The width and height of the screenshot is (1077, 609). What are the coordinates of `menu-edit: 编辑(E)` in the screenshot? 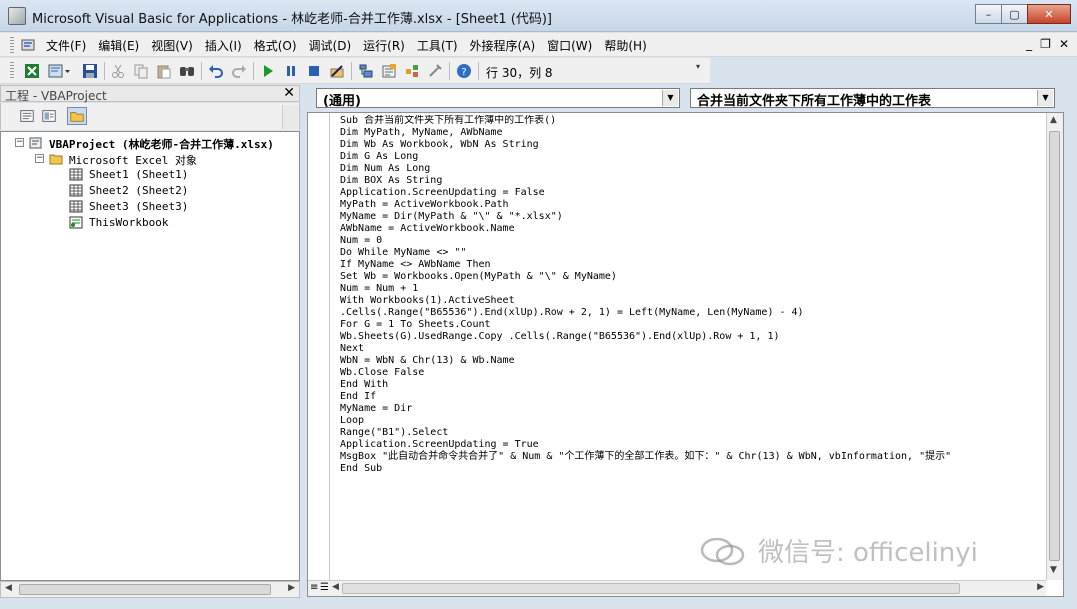 It's located at (118, 45).